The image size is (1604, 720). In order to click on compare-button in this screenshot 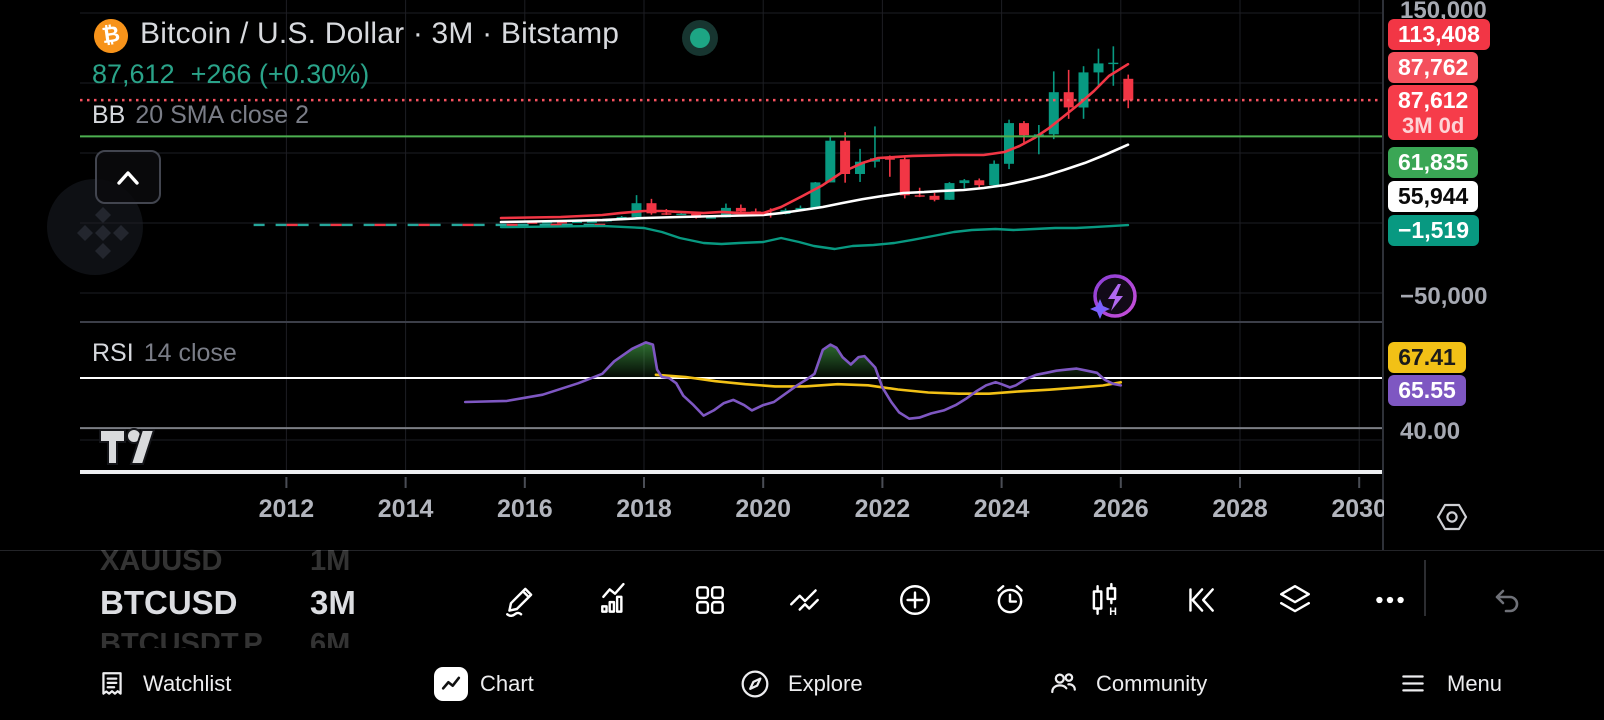, I will do `click(805, 600)`.